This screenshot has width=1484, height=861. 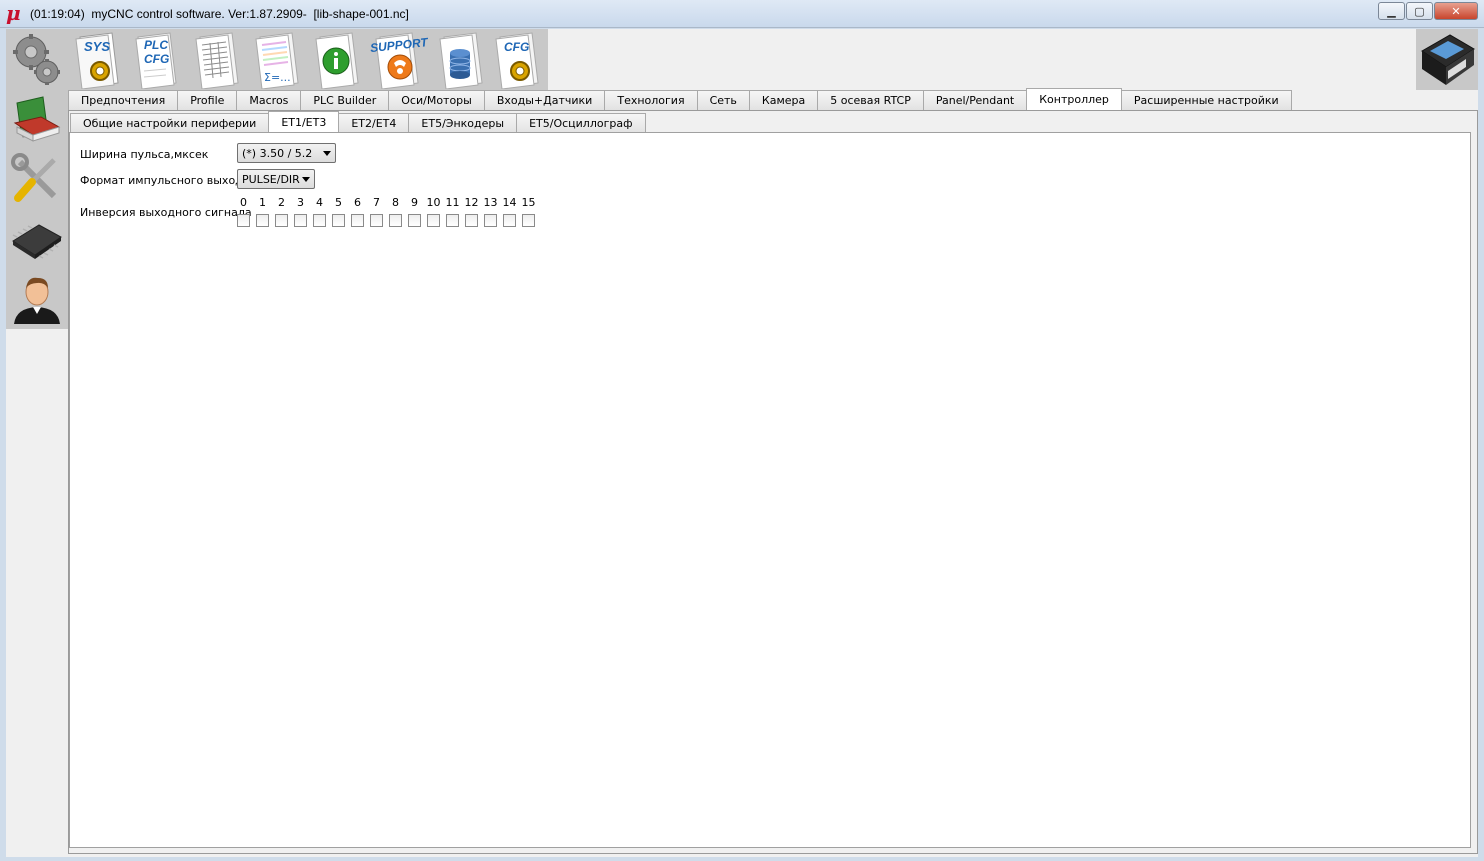 What do you see at coordinates (300, 211) in the screenshot?
I see `inversion-bit-3: 3` at bounding box center [300, 211].